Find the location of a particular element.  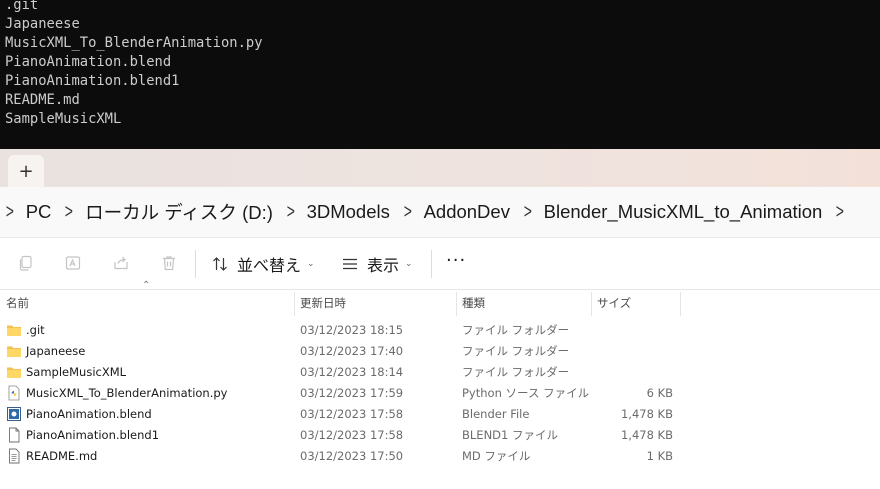

sort-icon is located at coordinates (220, 264).